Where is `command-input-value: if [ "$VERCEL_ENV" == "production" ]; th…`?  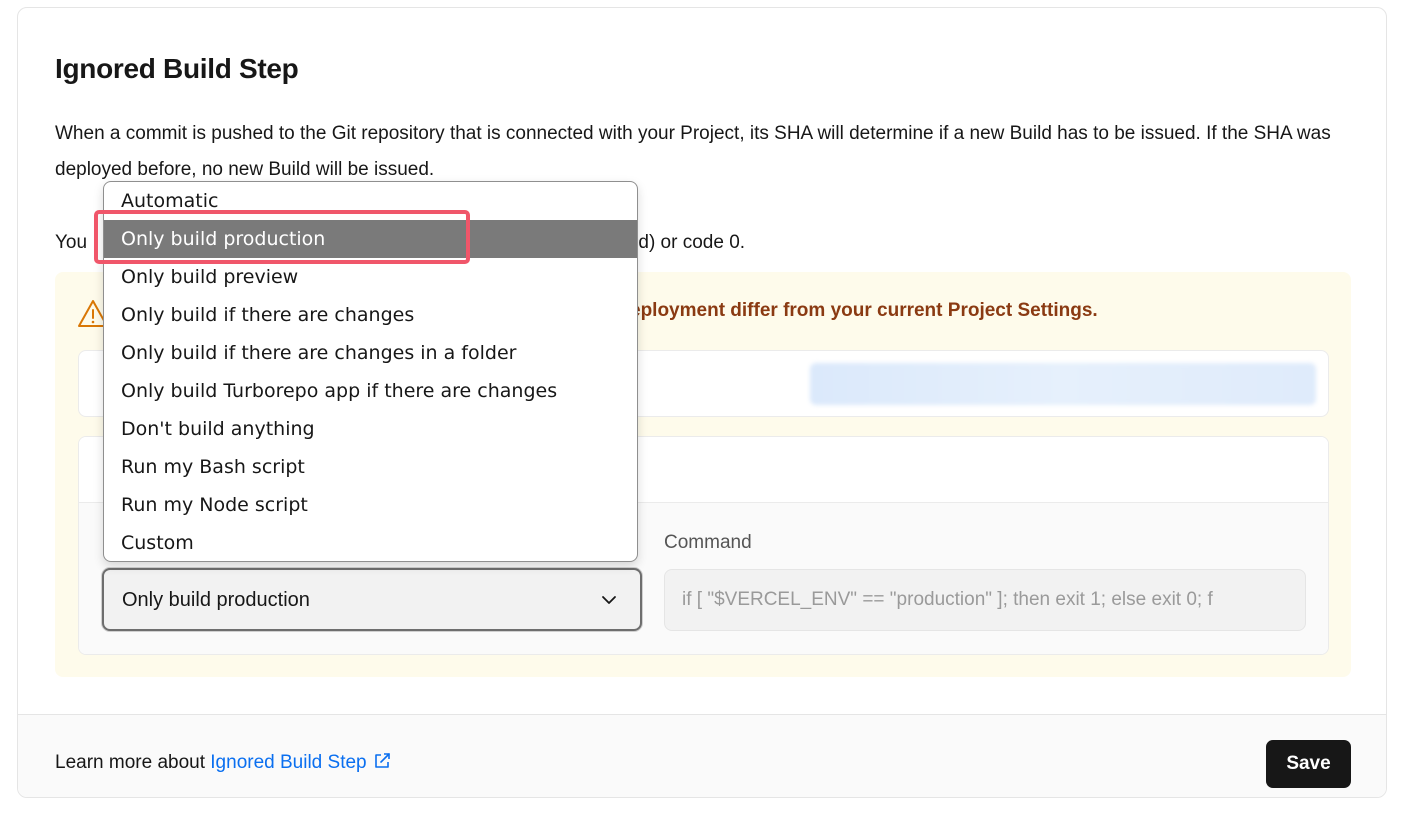 command-input-value: if [ "$VERCEL_ENV" == "production" ]; th… is located at coordinates (947, 599).